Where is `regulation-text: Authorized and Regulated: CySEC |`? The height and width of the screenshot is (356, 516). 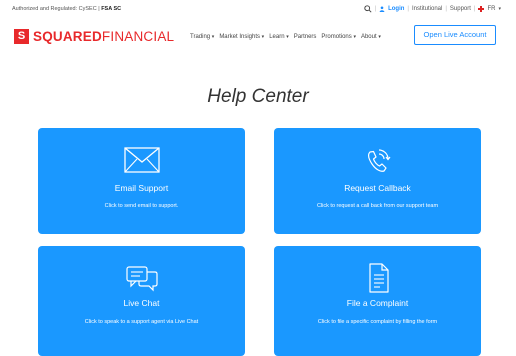 regulation-text: Authorized and Regulated: CySEC | is located at coordinates (56, 9).